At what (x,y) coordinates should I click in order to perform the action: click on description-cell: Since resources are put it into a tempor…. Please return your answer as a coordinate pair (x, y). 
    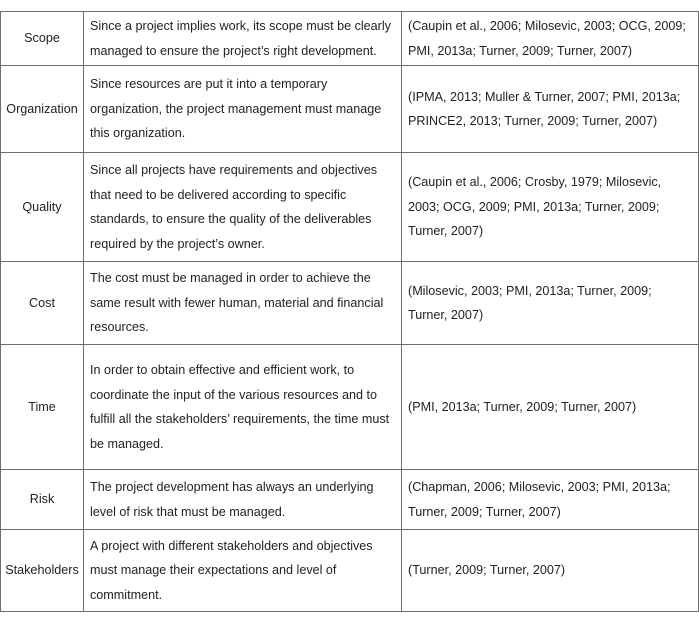
    Looking at the image, I should click on (242, 109).